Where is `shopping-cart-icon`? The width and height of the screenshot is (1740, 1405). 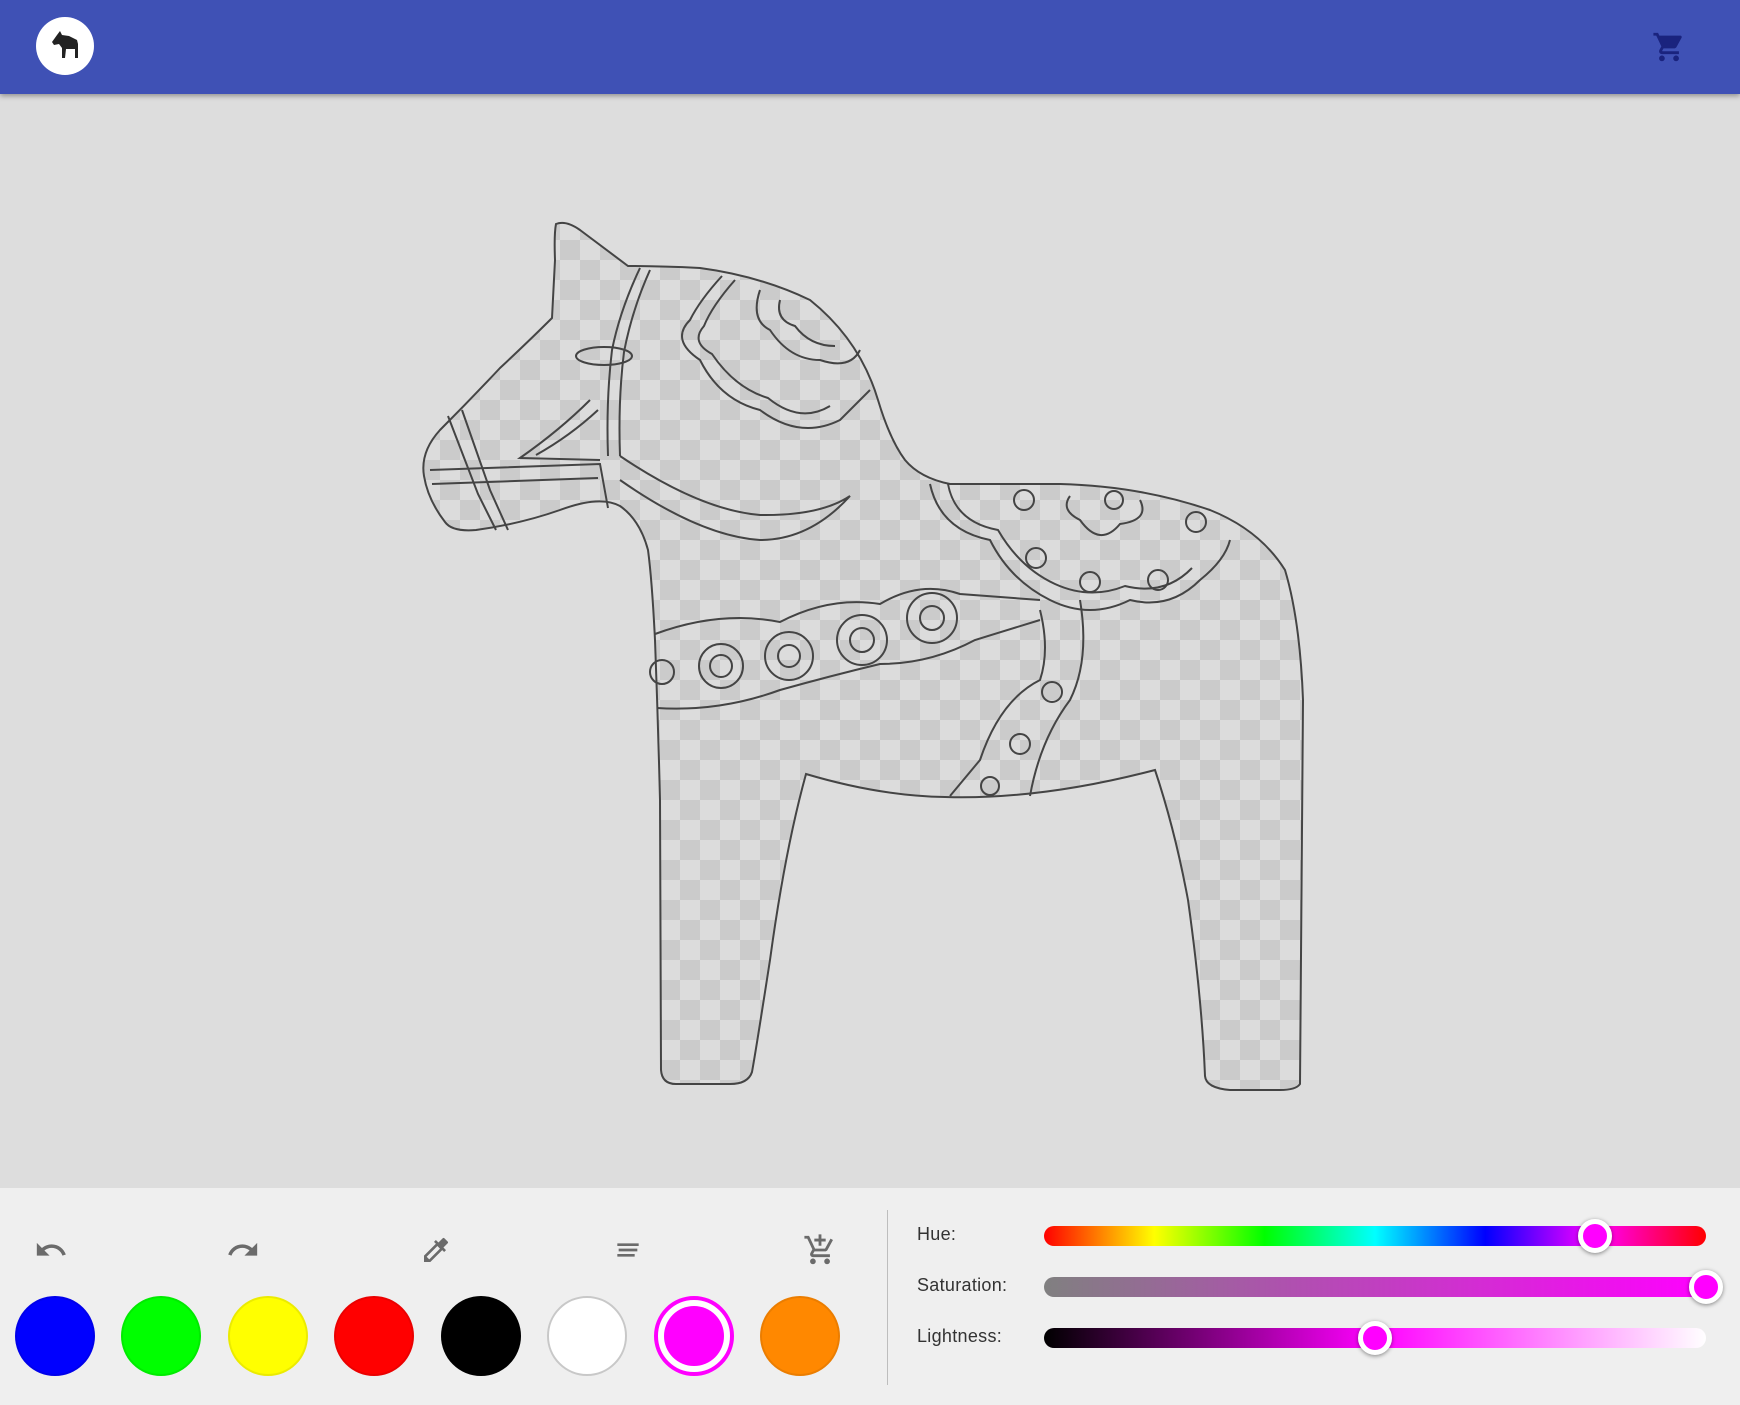
shopping-cart-icon is located at coordinates (1667, 47).